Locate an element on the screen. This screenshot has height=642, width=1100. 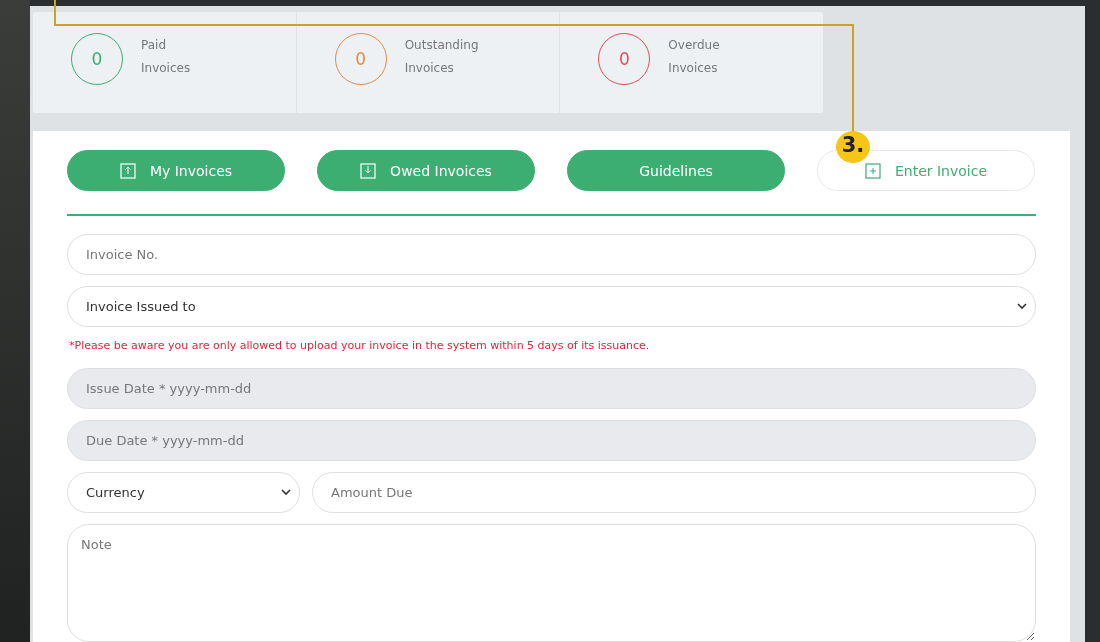
warning-text: *Please be aware you are only allowed to upload your invoice in the system within 5 days of its issuance. is located at coordinates (359, 345).